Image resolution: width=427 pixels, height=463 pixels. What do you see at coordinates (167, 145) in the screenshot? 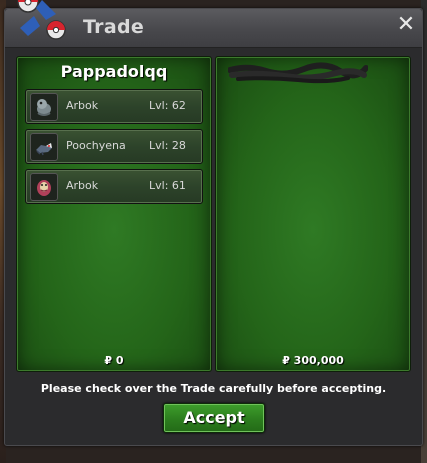
I see `pokemon-level: Lvl: 28` at bounding box center [167, 145].